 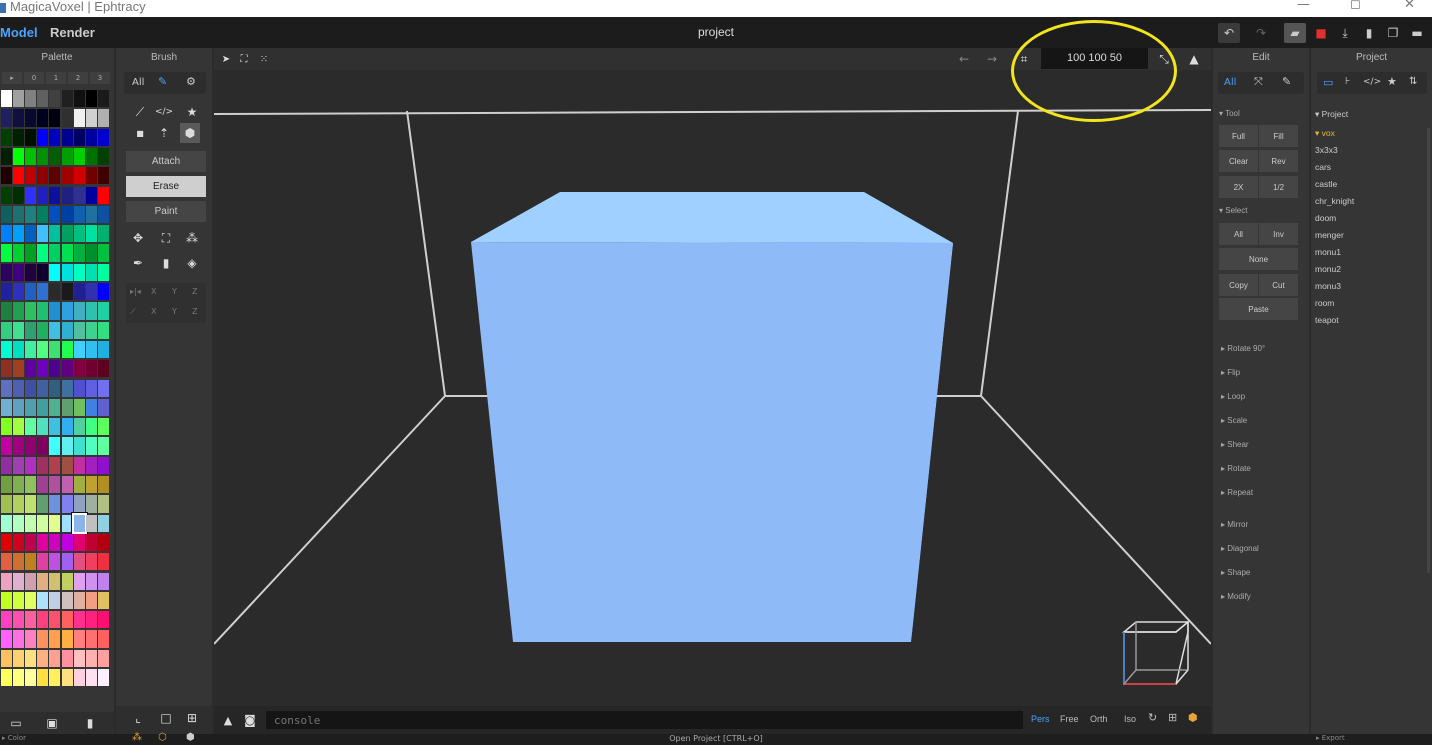 What do you see at coordinates (1330, 738) in the screenshot?
I see `export-section-label: ▸ Export` at bounding box center [1330, 738].